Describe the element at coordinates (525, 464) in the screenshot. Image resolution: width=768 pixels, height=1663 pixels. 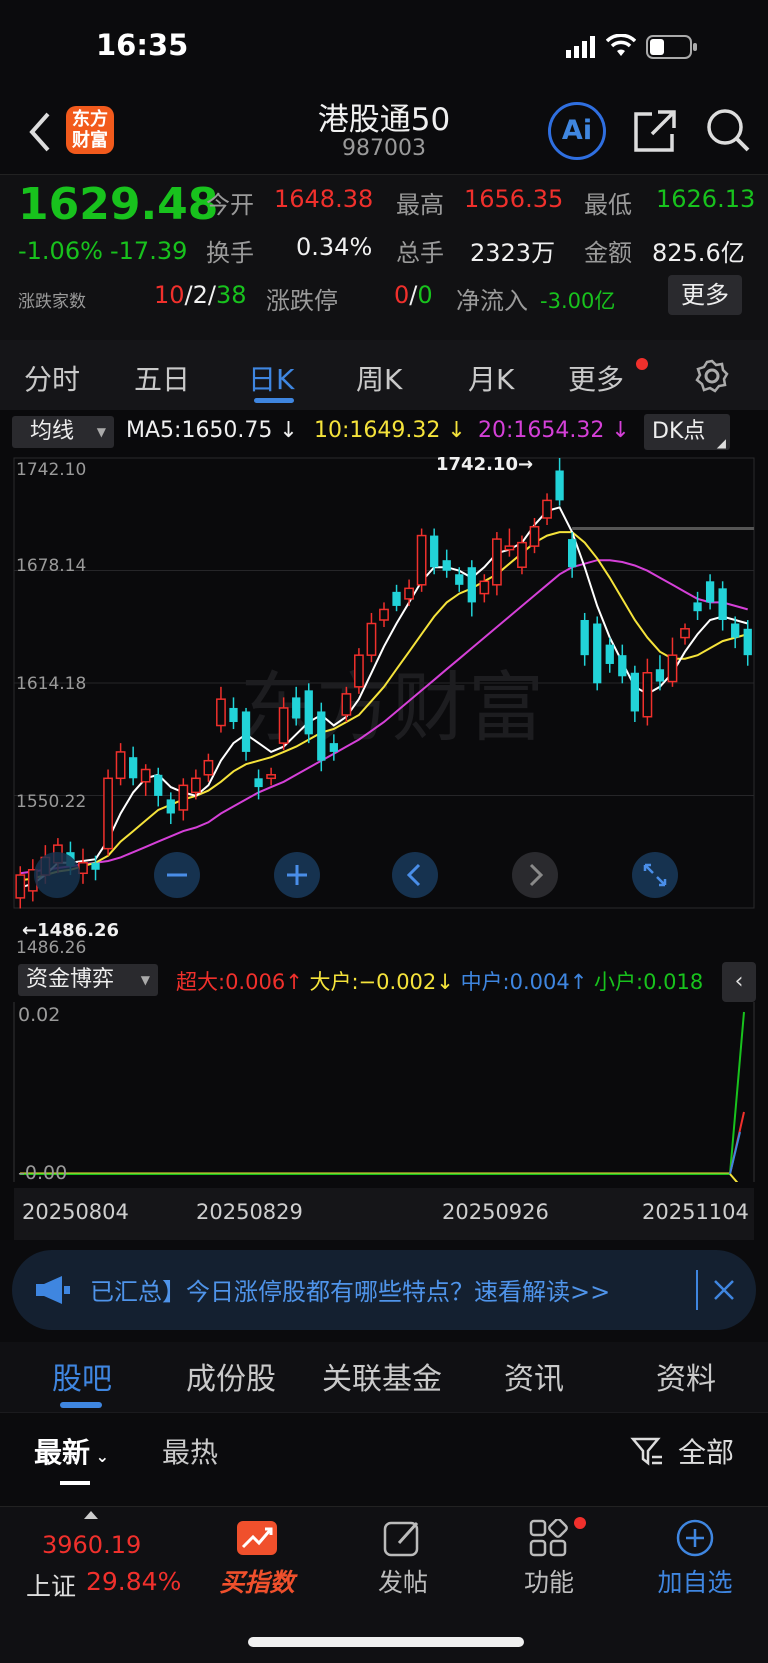
I see `arrow-right-icon: →` at that location.